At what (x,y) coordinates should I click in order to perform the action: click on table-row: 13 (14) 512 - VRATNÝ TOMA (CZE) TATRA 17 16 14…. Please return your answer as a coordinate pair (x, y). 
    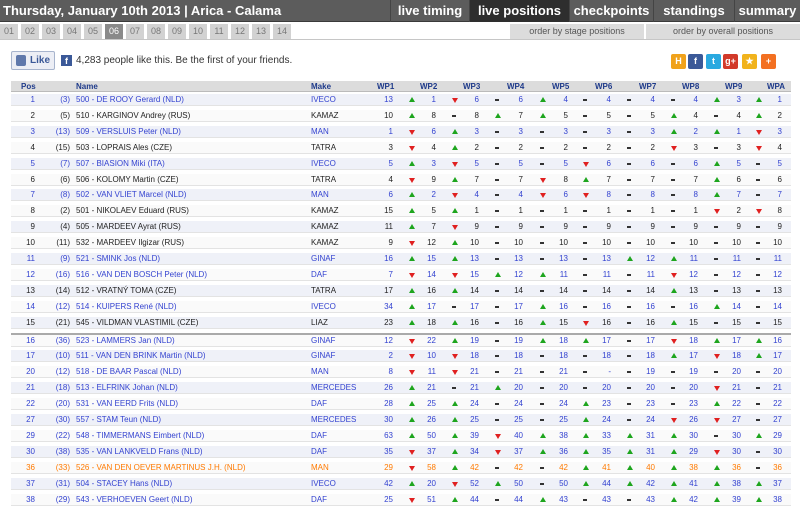
    Looking at the image, I should click on (401, 290).